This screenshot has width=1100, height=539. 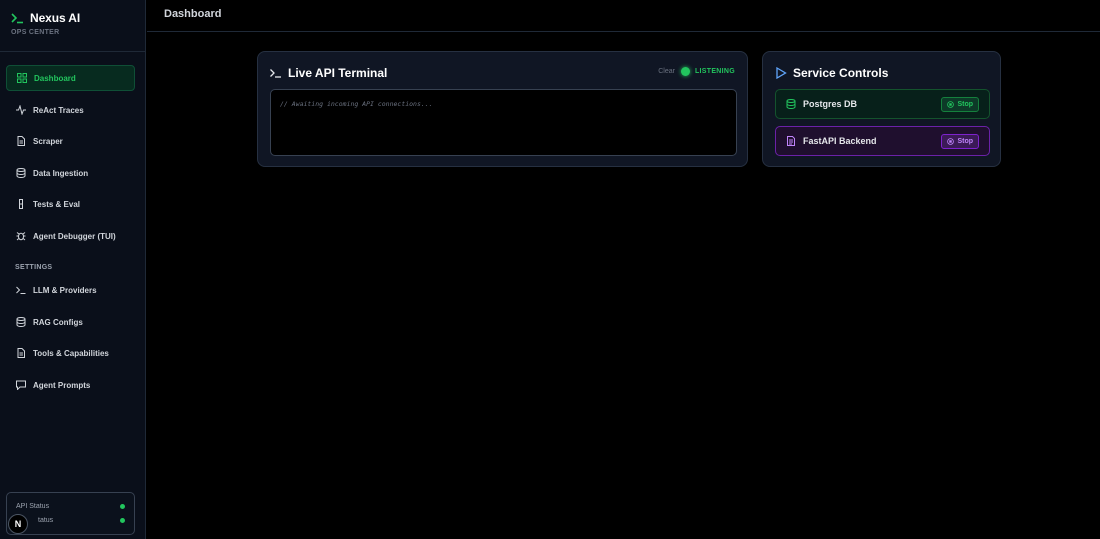 I want to click on brand-title: Nexus AI, so click(x=55, y=18).